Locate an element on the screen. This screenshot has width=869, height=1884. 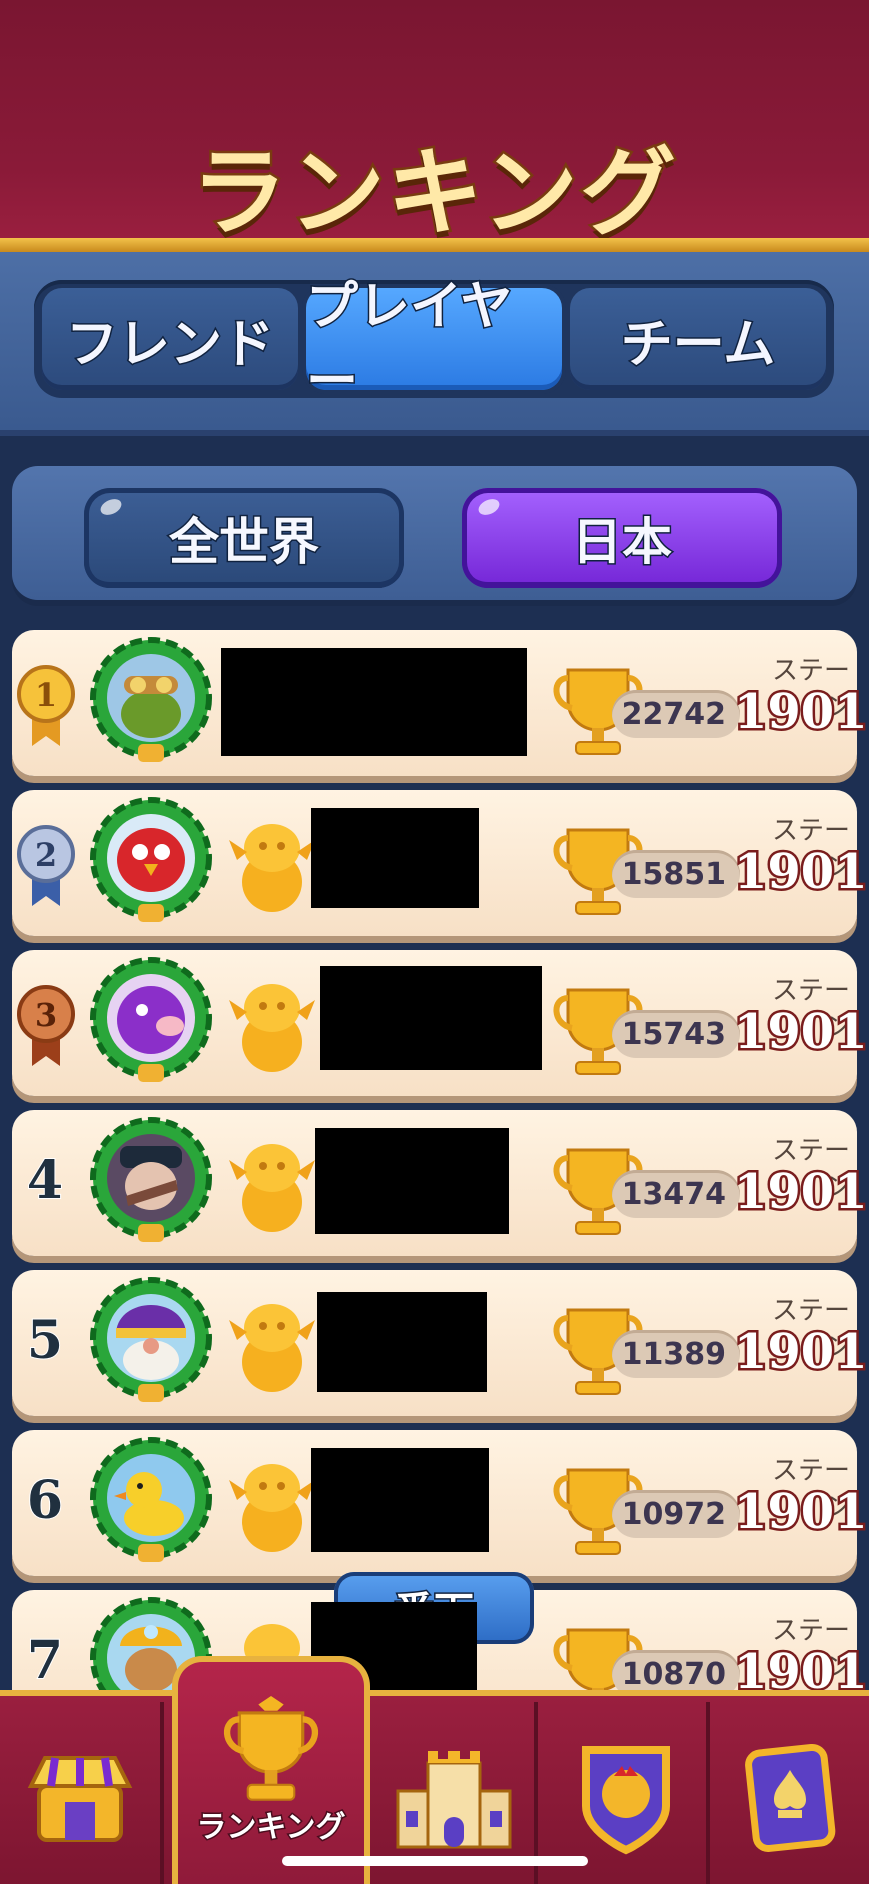
bottom-nav: ランキング is located at coordinates (434, 1770).